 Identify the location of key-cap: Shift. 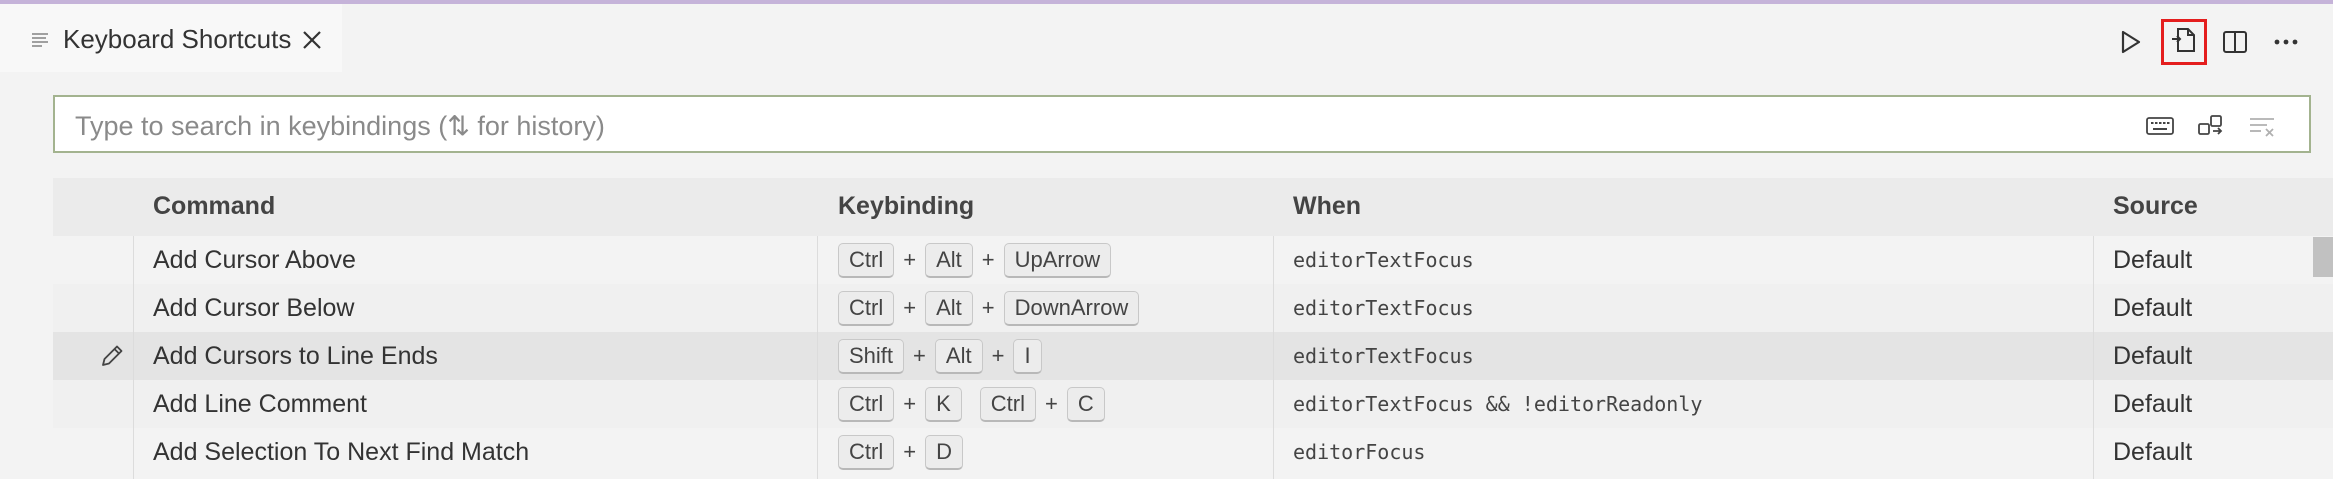
(871, 356).